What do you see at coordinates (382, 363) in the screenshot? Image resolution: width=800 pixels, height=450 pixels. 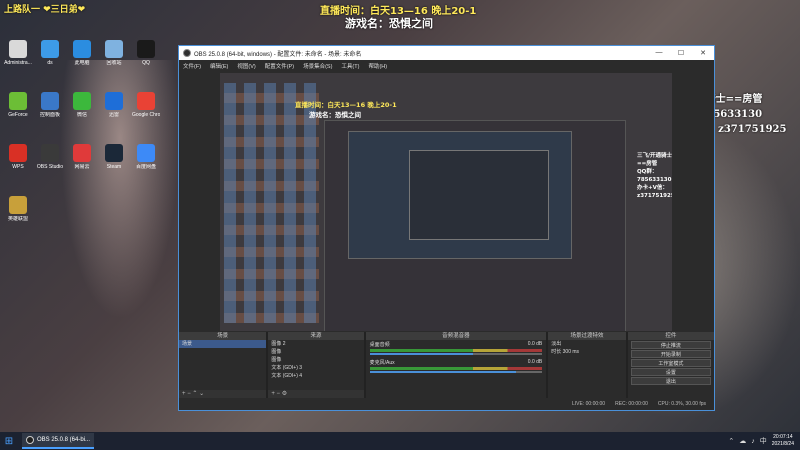 I see `channel-name: 麦克风/Aux` at bounding box center [382, 363].